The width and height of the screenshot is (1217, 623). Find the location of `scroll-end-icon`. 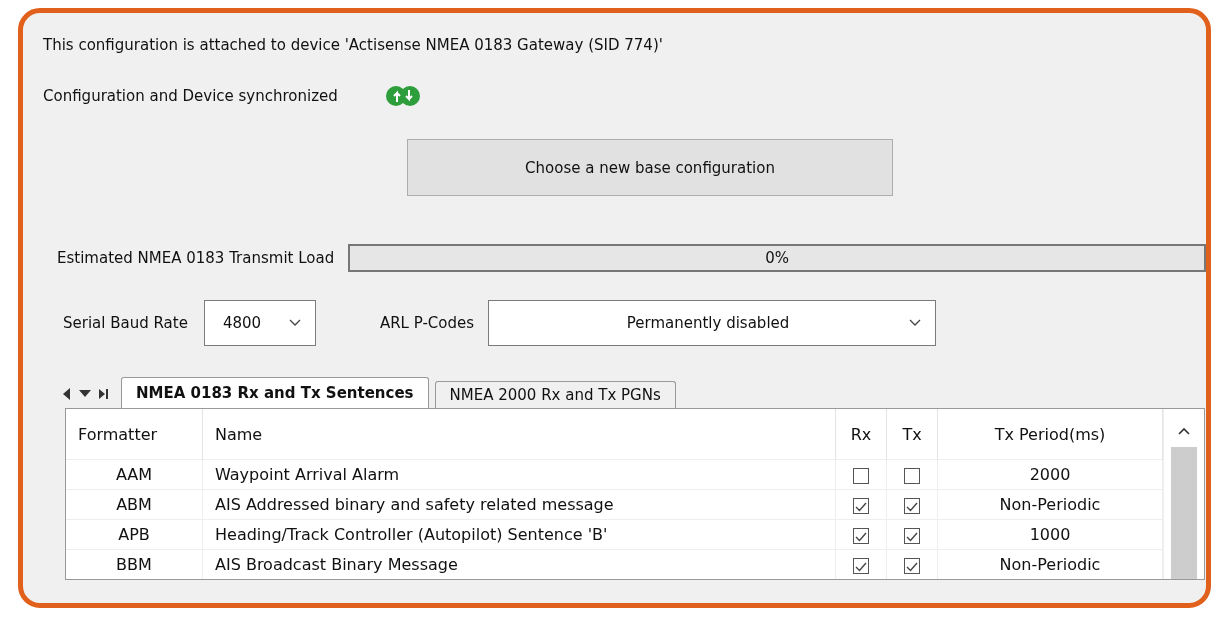

scroll-end-icon is located at coordinates (104, 394).